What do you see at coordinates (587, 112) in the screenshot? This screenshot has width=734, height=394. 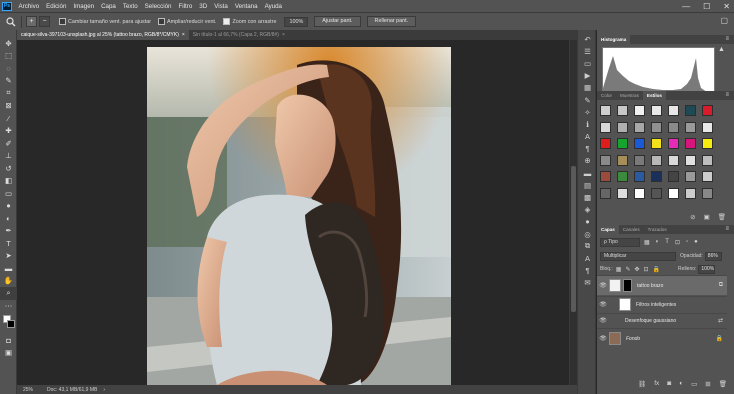 I see `navigator-panel-icon: ✧` at bounding box center [587, 112].